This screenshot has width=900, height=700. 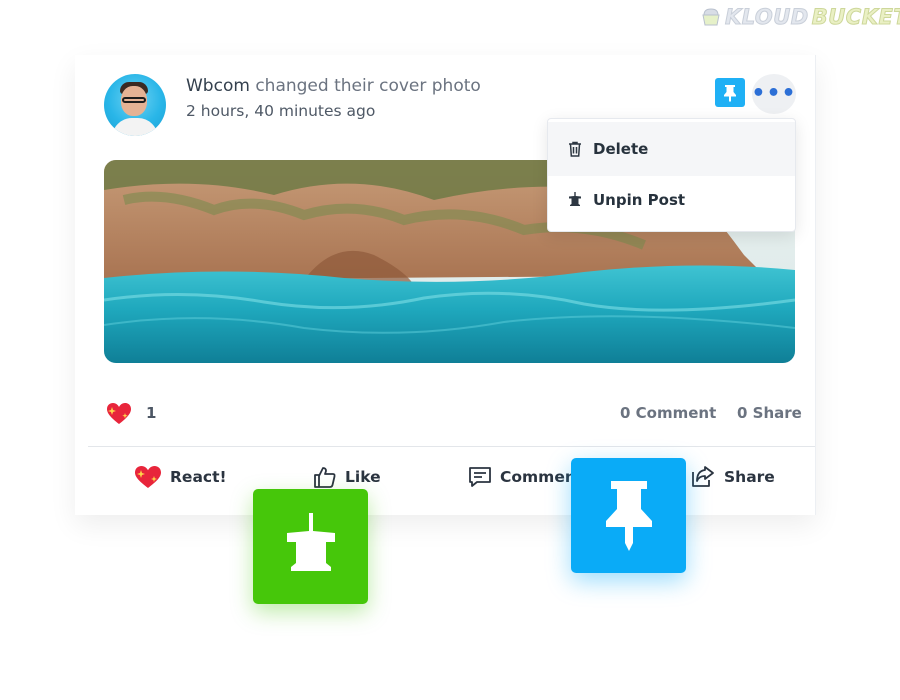 I want to click on post-header-text: Wbcom changed their cover photo, so click(x=333, y=86).